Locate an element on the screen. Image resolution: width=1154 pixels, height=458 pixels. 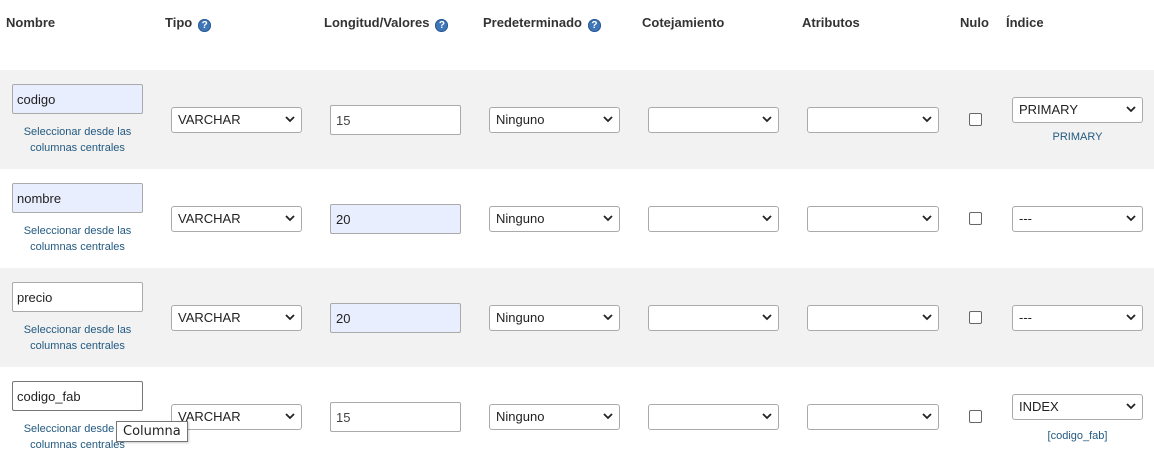
header-cotejamiento: Cotejamiento is located at coordinates (683, 22).